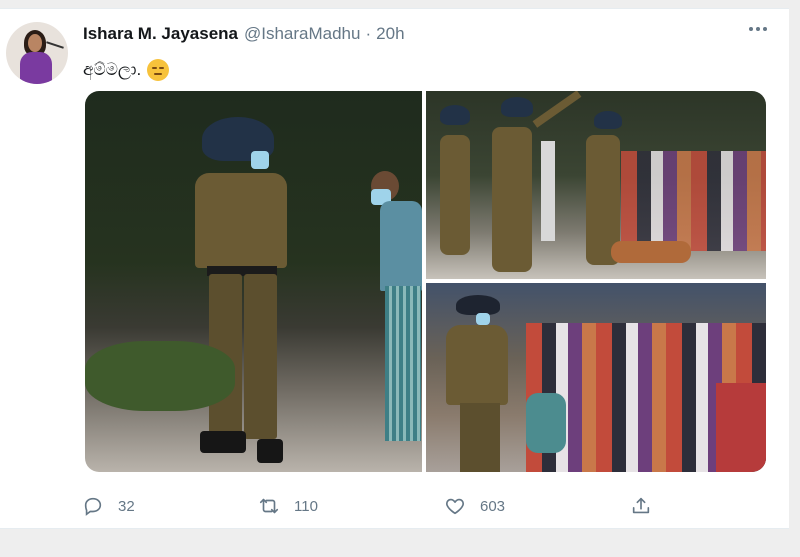  Describe the element at coordinates (269, 506) in the screenshot. I see `retweet-icon` at that location.